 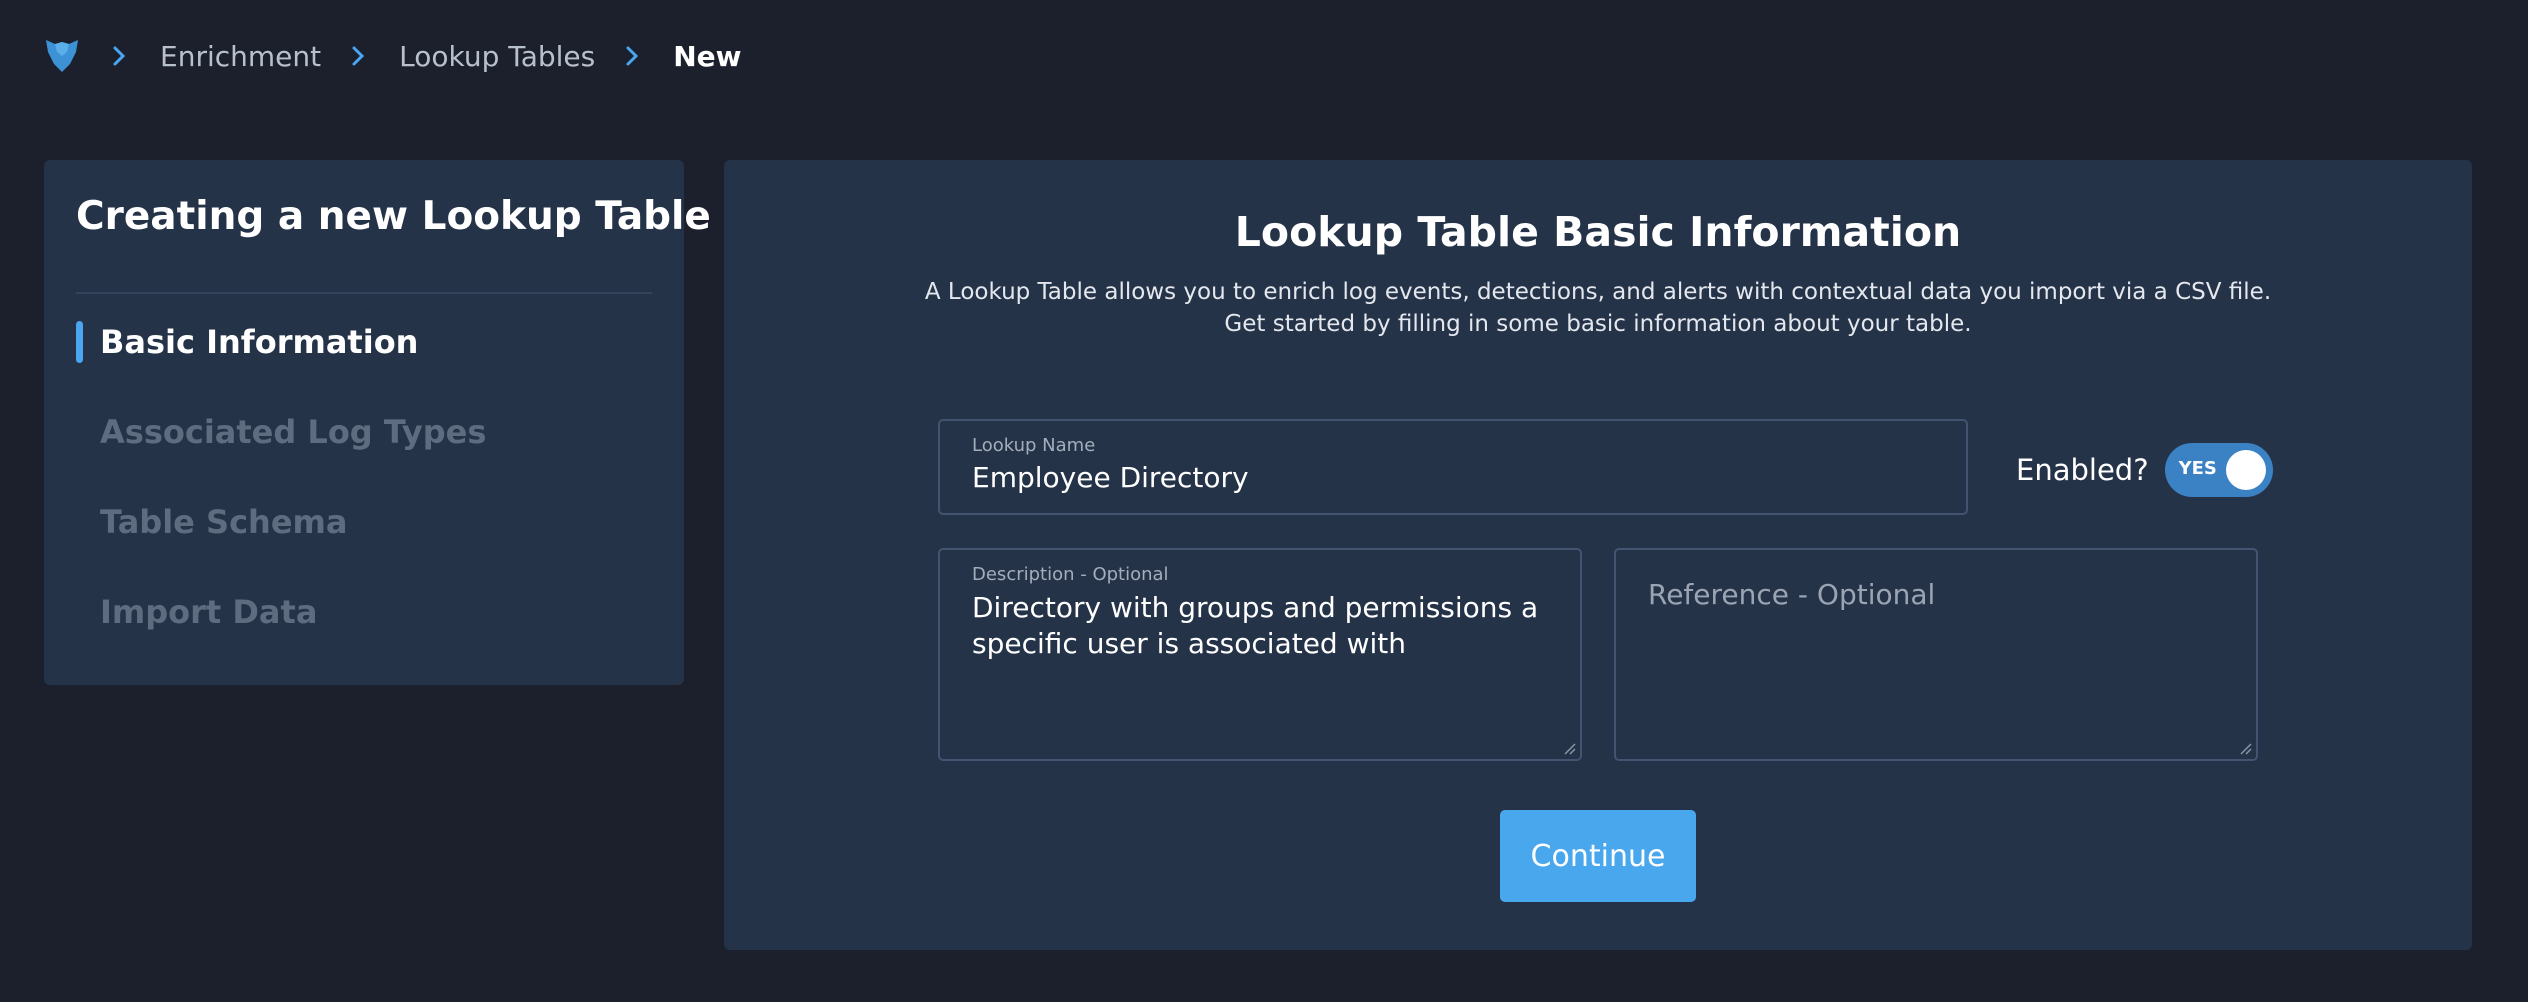 I want to click on sidebar-title: Creating a new Lookup Table, so click(x=393, y=216).